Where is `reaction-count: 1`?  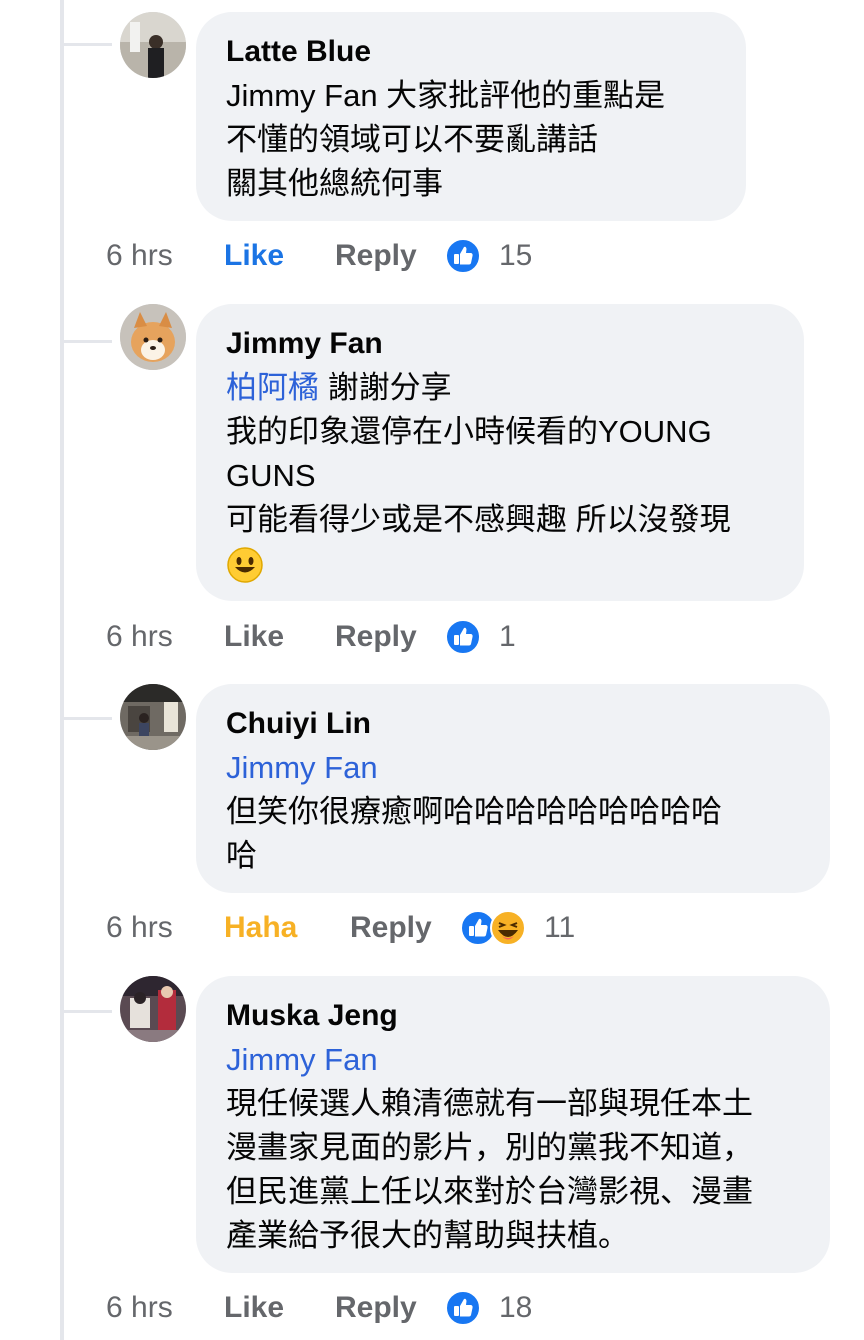
reaction-count: 1 is located at coordinates (507, 637).